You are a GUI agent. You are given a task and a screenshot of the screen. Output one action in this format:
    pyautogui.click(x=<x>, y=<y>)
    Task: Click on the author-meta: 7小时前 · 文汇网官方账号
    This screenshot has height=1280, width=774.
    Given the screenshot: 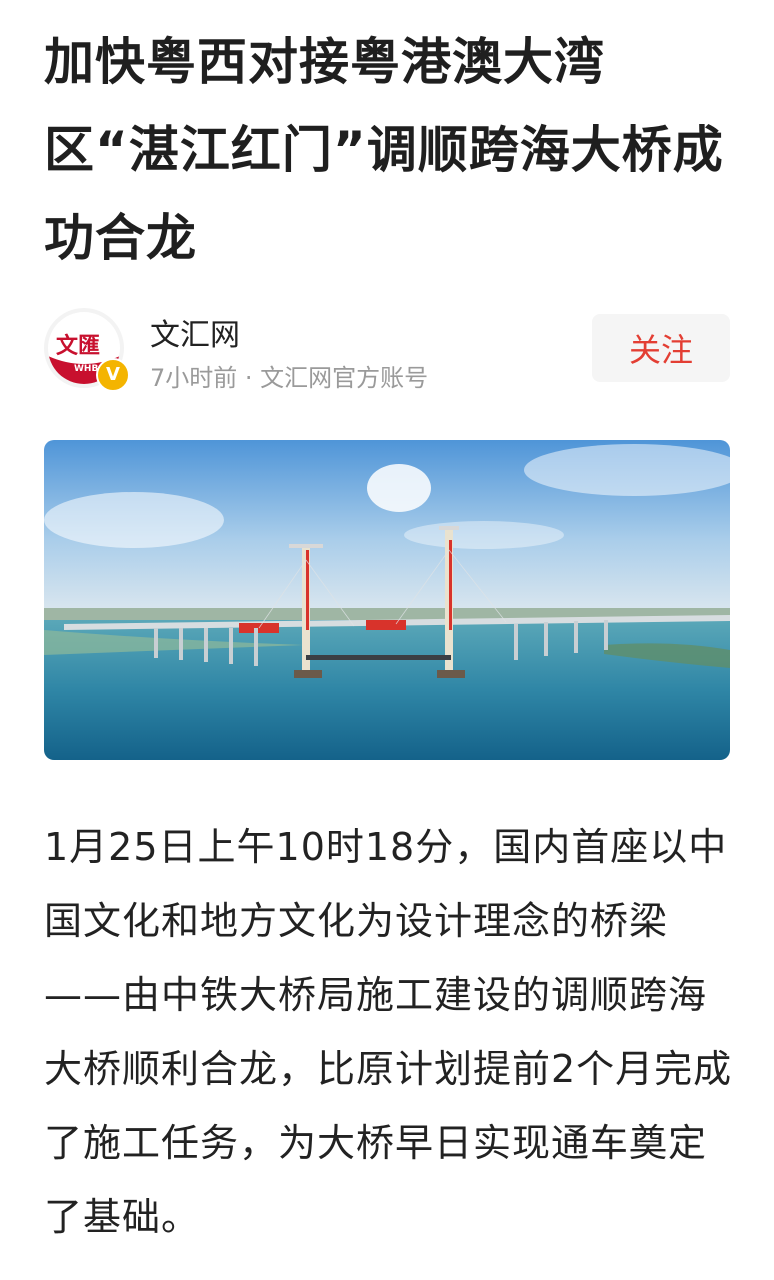 What is the action you would take?
    pyautogui.click(x=289, y=378)
    